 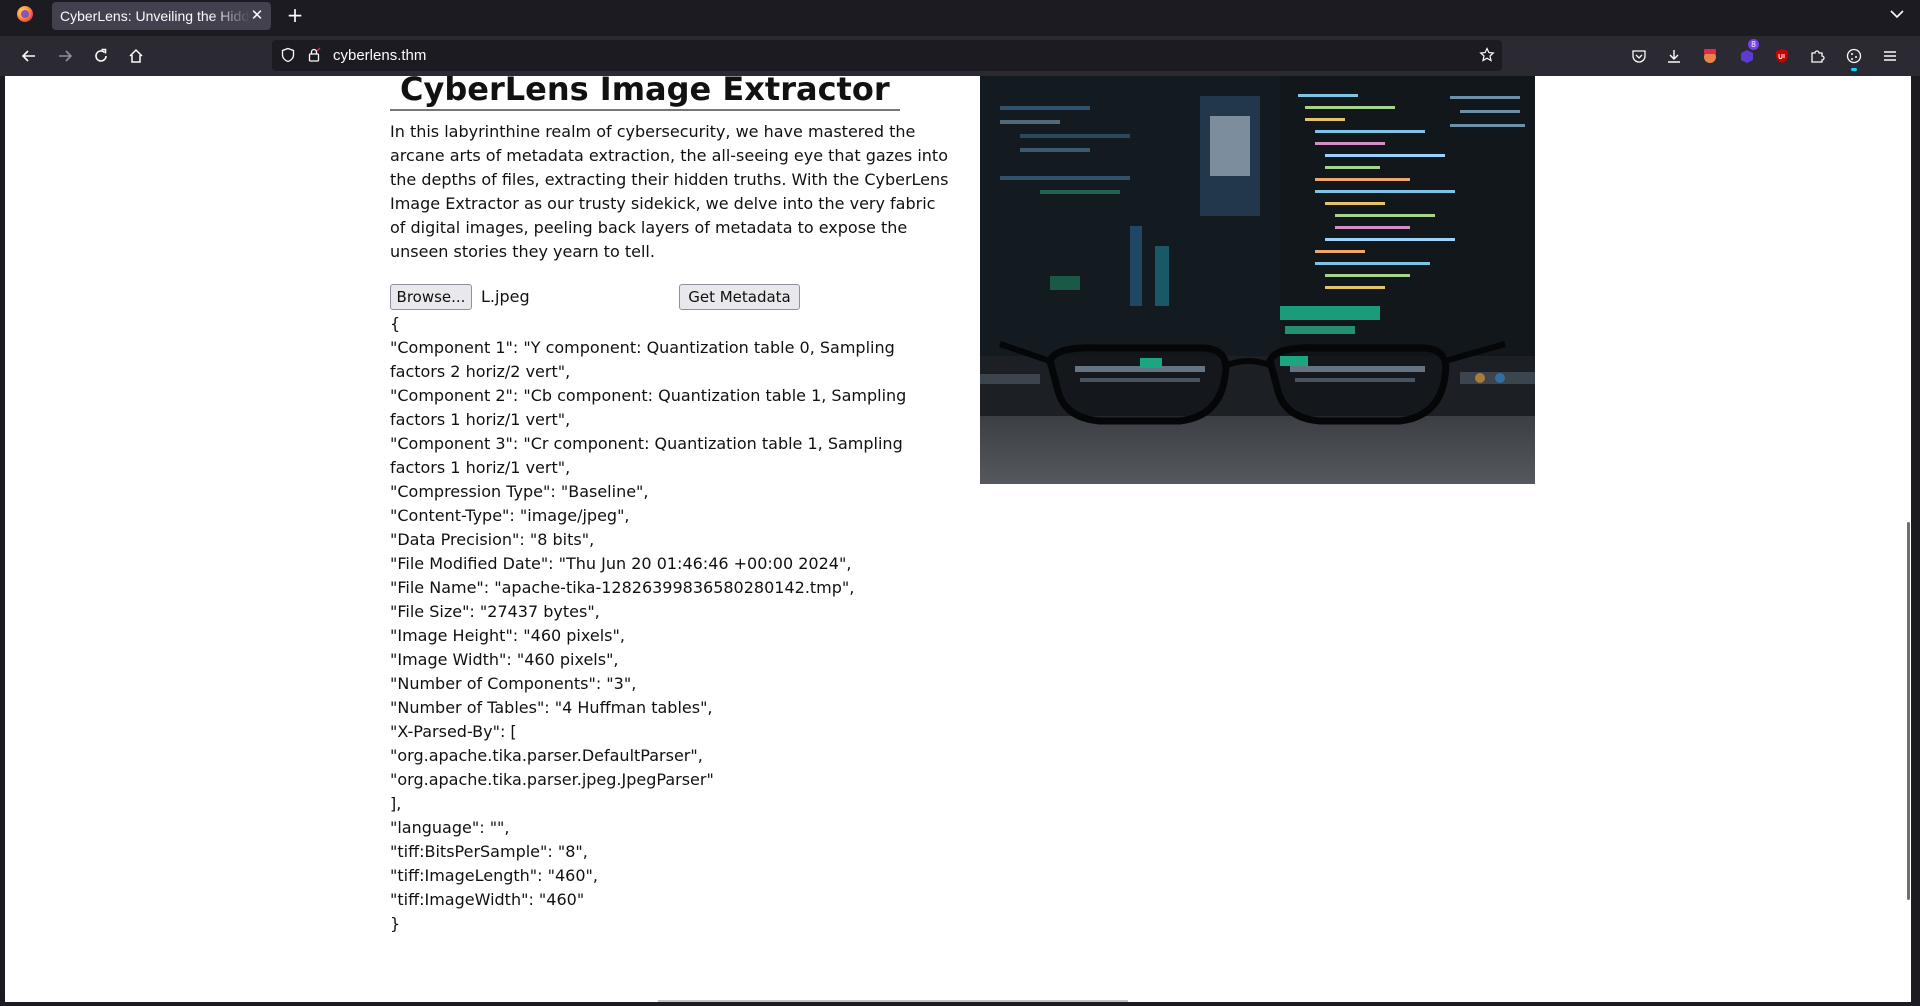 I want to click on metadata-line: "Image Width": "460 pixels",, so click(x=504, y=659).